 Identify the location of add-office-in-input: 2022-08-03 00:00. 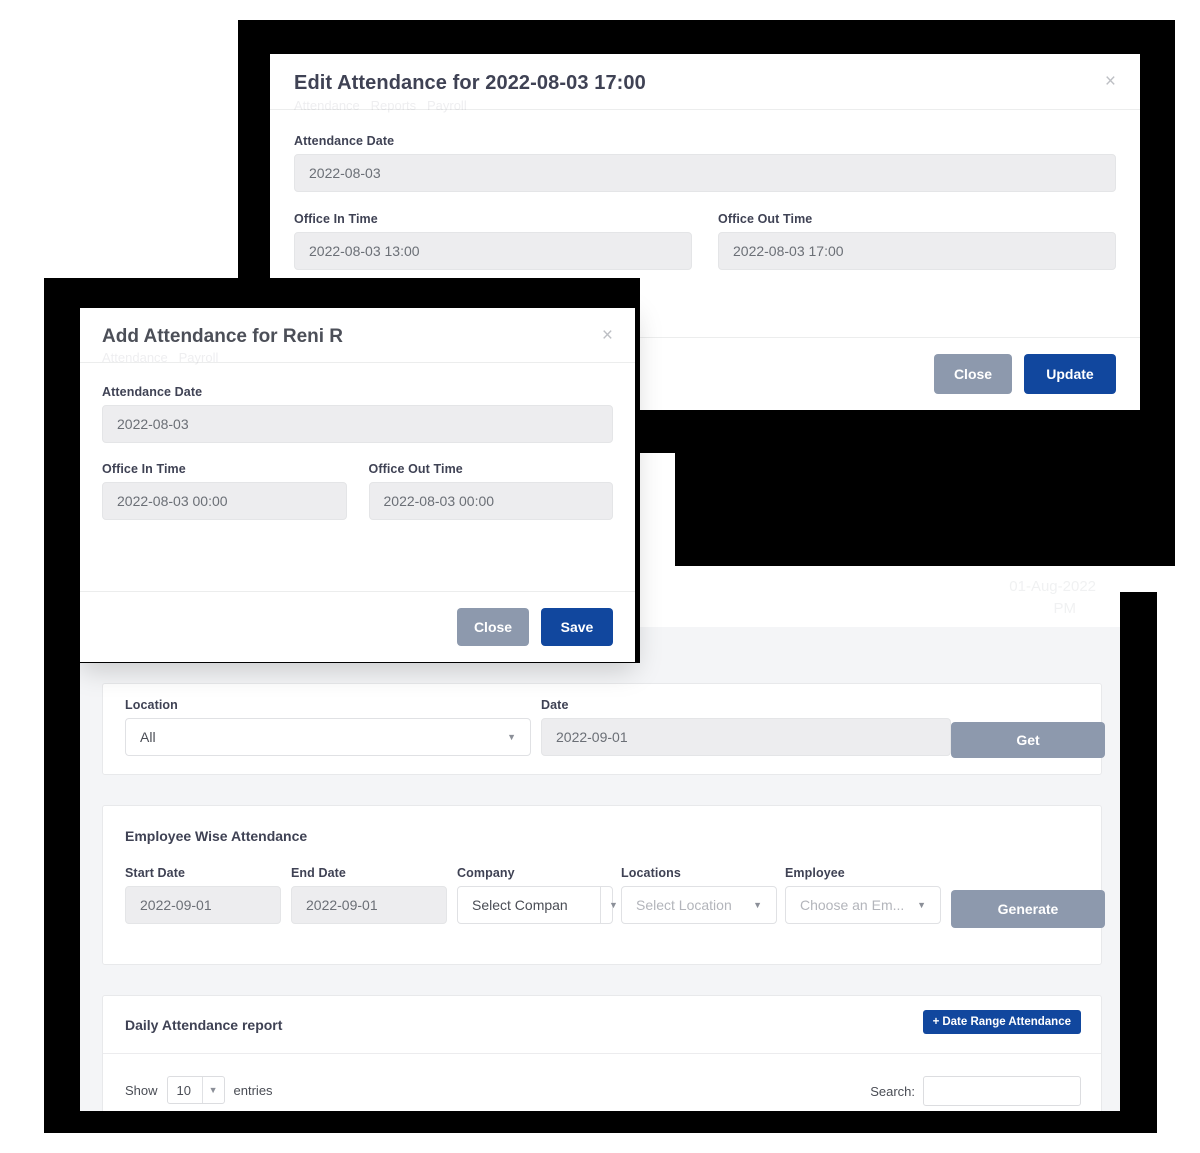
(224, 501).